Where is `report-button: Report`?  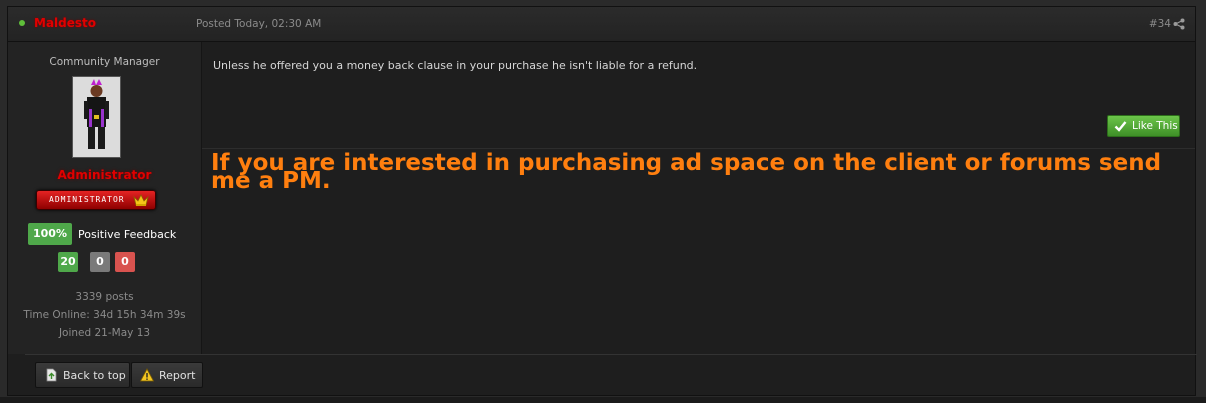
report-button: Report is located at coordinates (167, 375).